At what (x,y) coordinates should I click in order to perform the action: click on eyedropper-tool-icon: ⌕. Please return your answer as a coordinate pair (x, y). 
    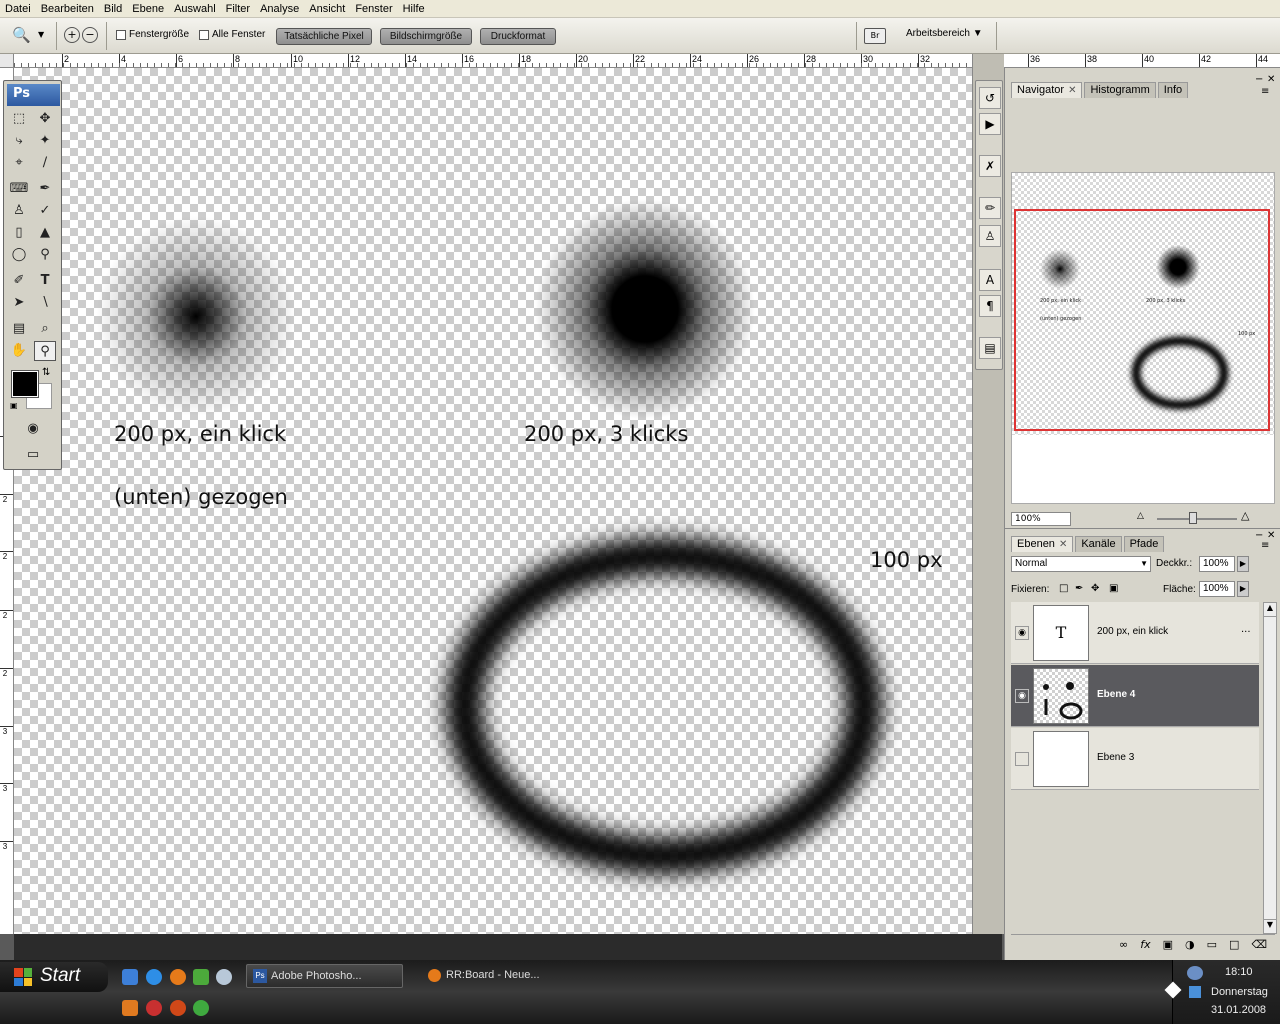
    Looking at the image, I should click on (45, 329).